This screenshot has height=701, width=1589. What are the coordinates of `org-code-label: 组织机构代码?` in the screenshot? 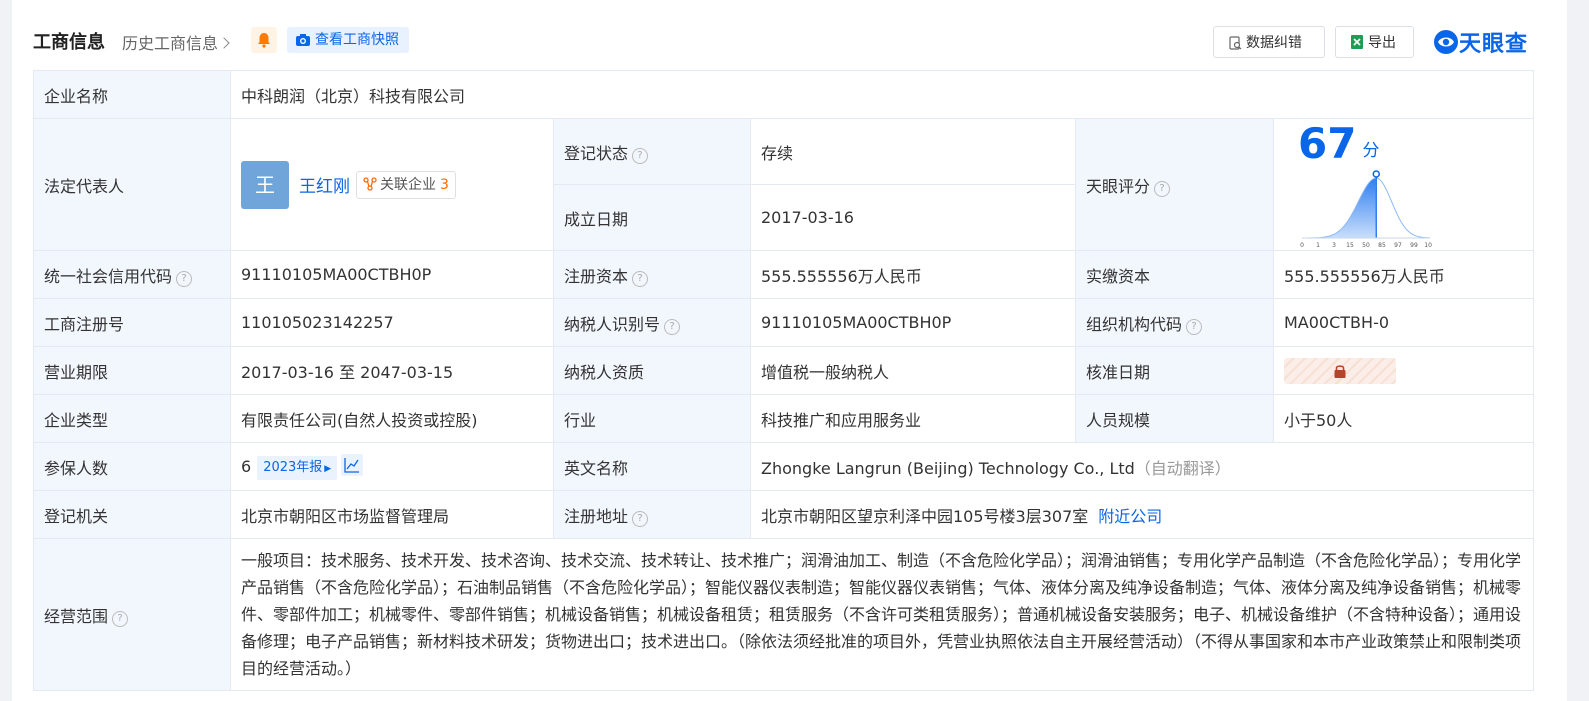 It's located at (1174, 322).